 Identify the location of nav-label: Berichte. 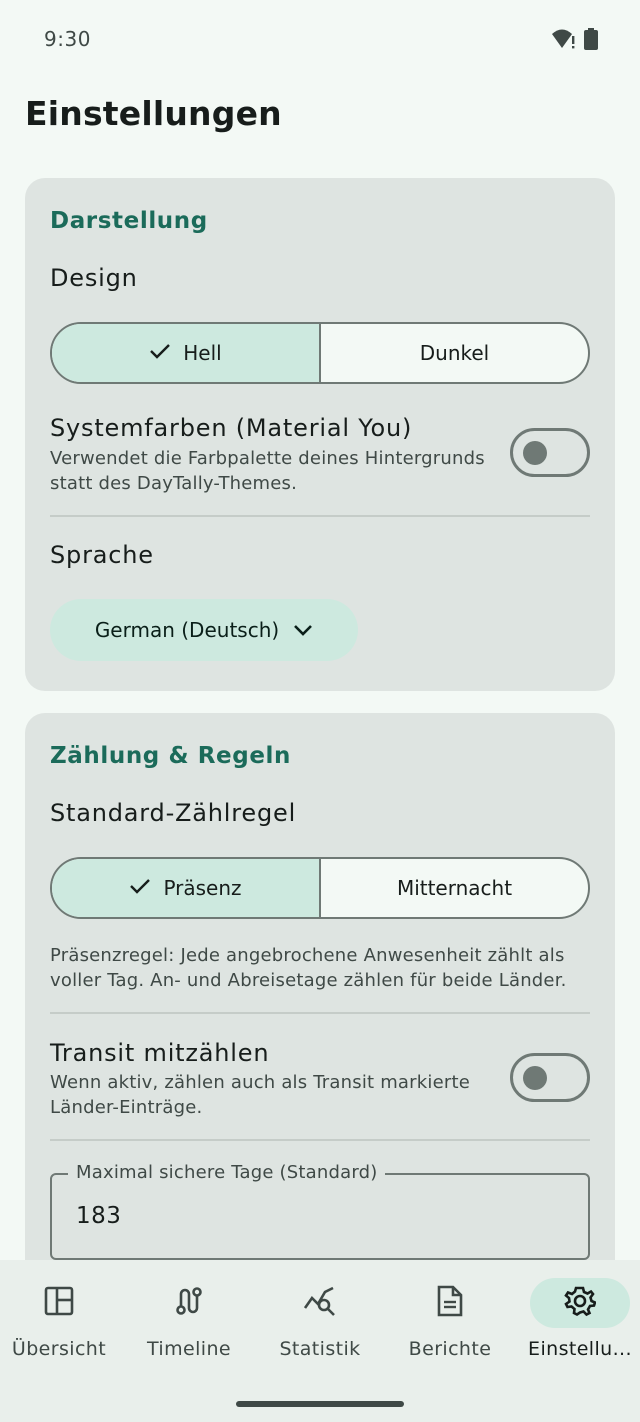
(450, 1349).